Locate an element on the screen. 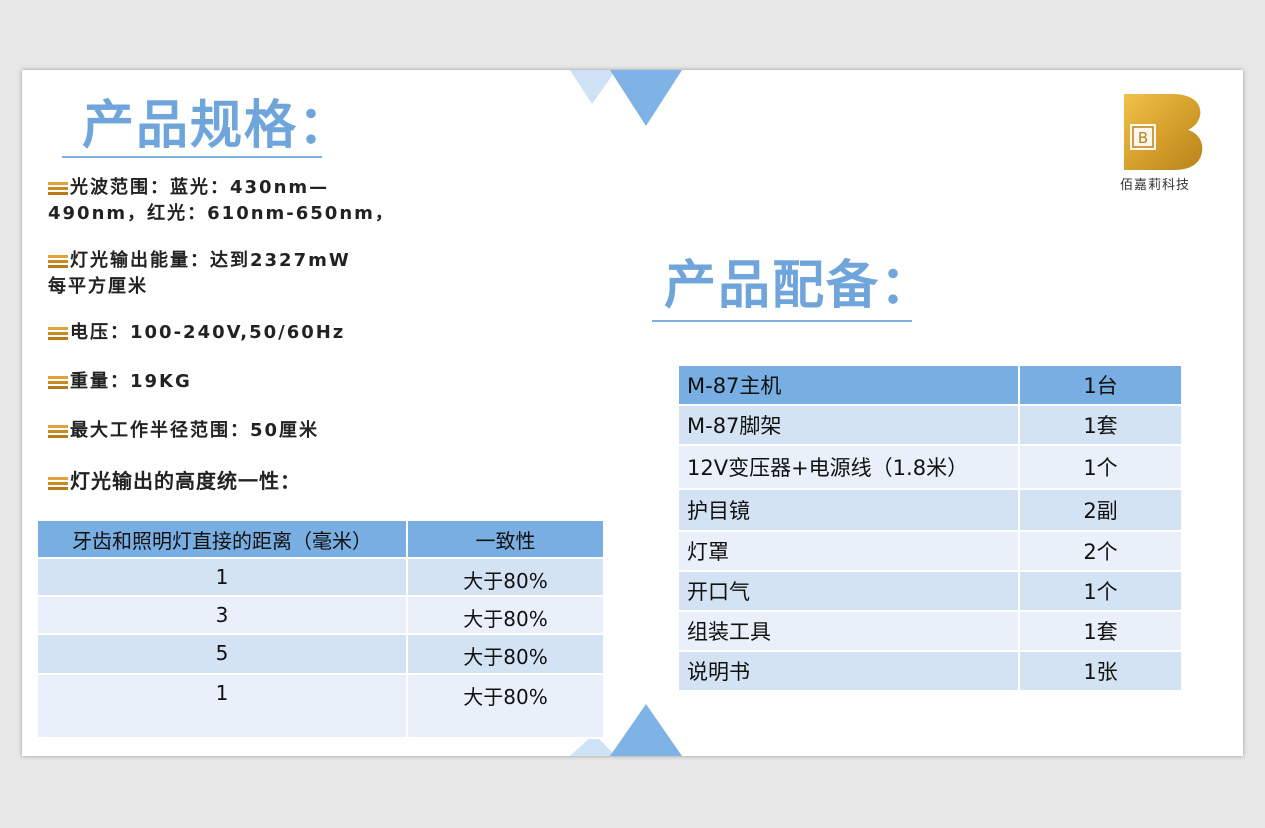 The height and width of the screenshot is (828, 1265). logo-mark: B is located at coordinates (1143, 138).